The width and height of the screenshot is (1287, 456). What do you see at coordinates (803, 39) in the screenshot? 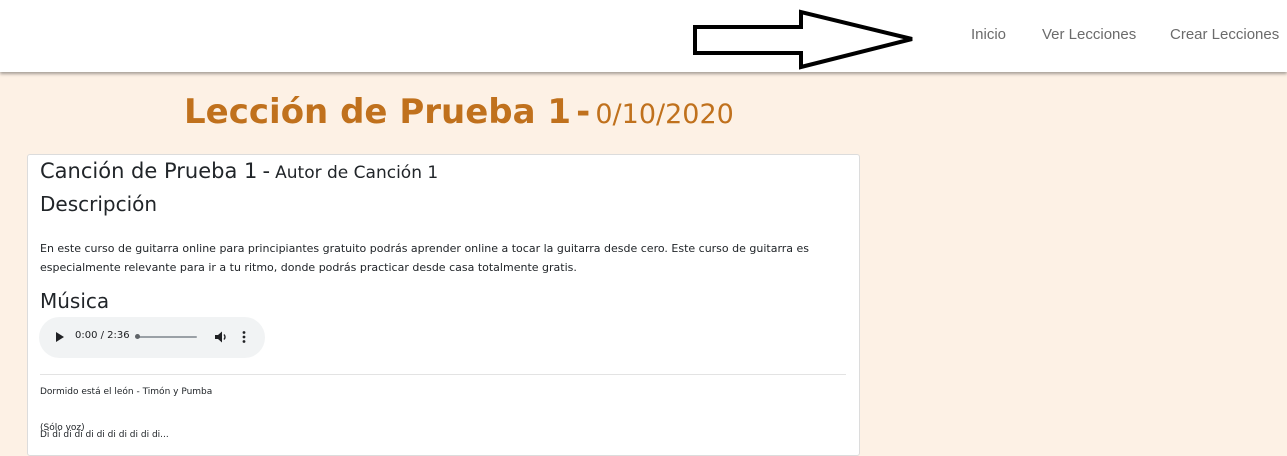
I see `arrow-right-outline-icon` at bounding box center [803, 39].